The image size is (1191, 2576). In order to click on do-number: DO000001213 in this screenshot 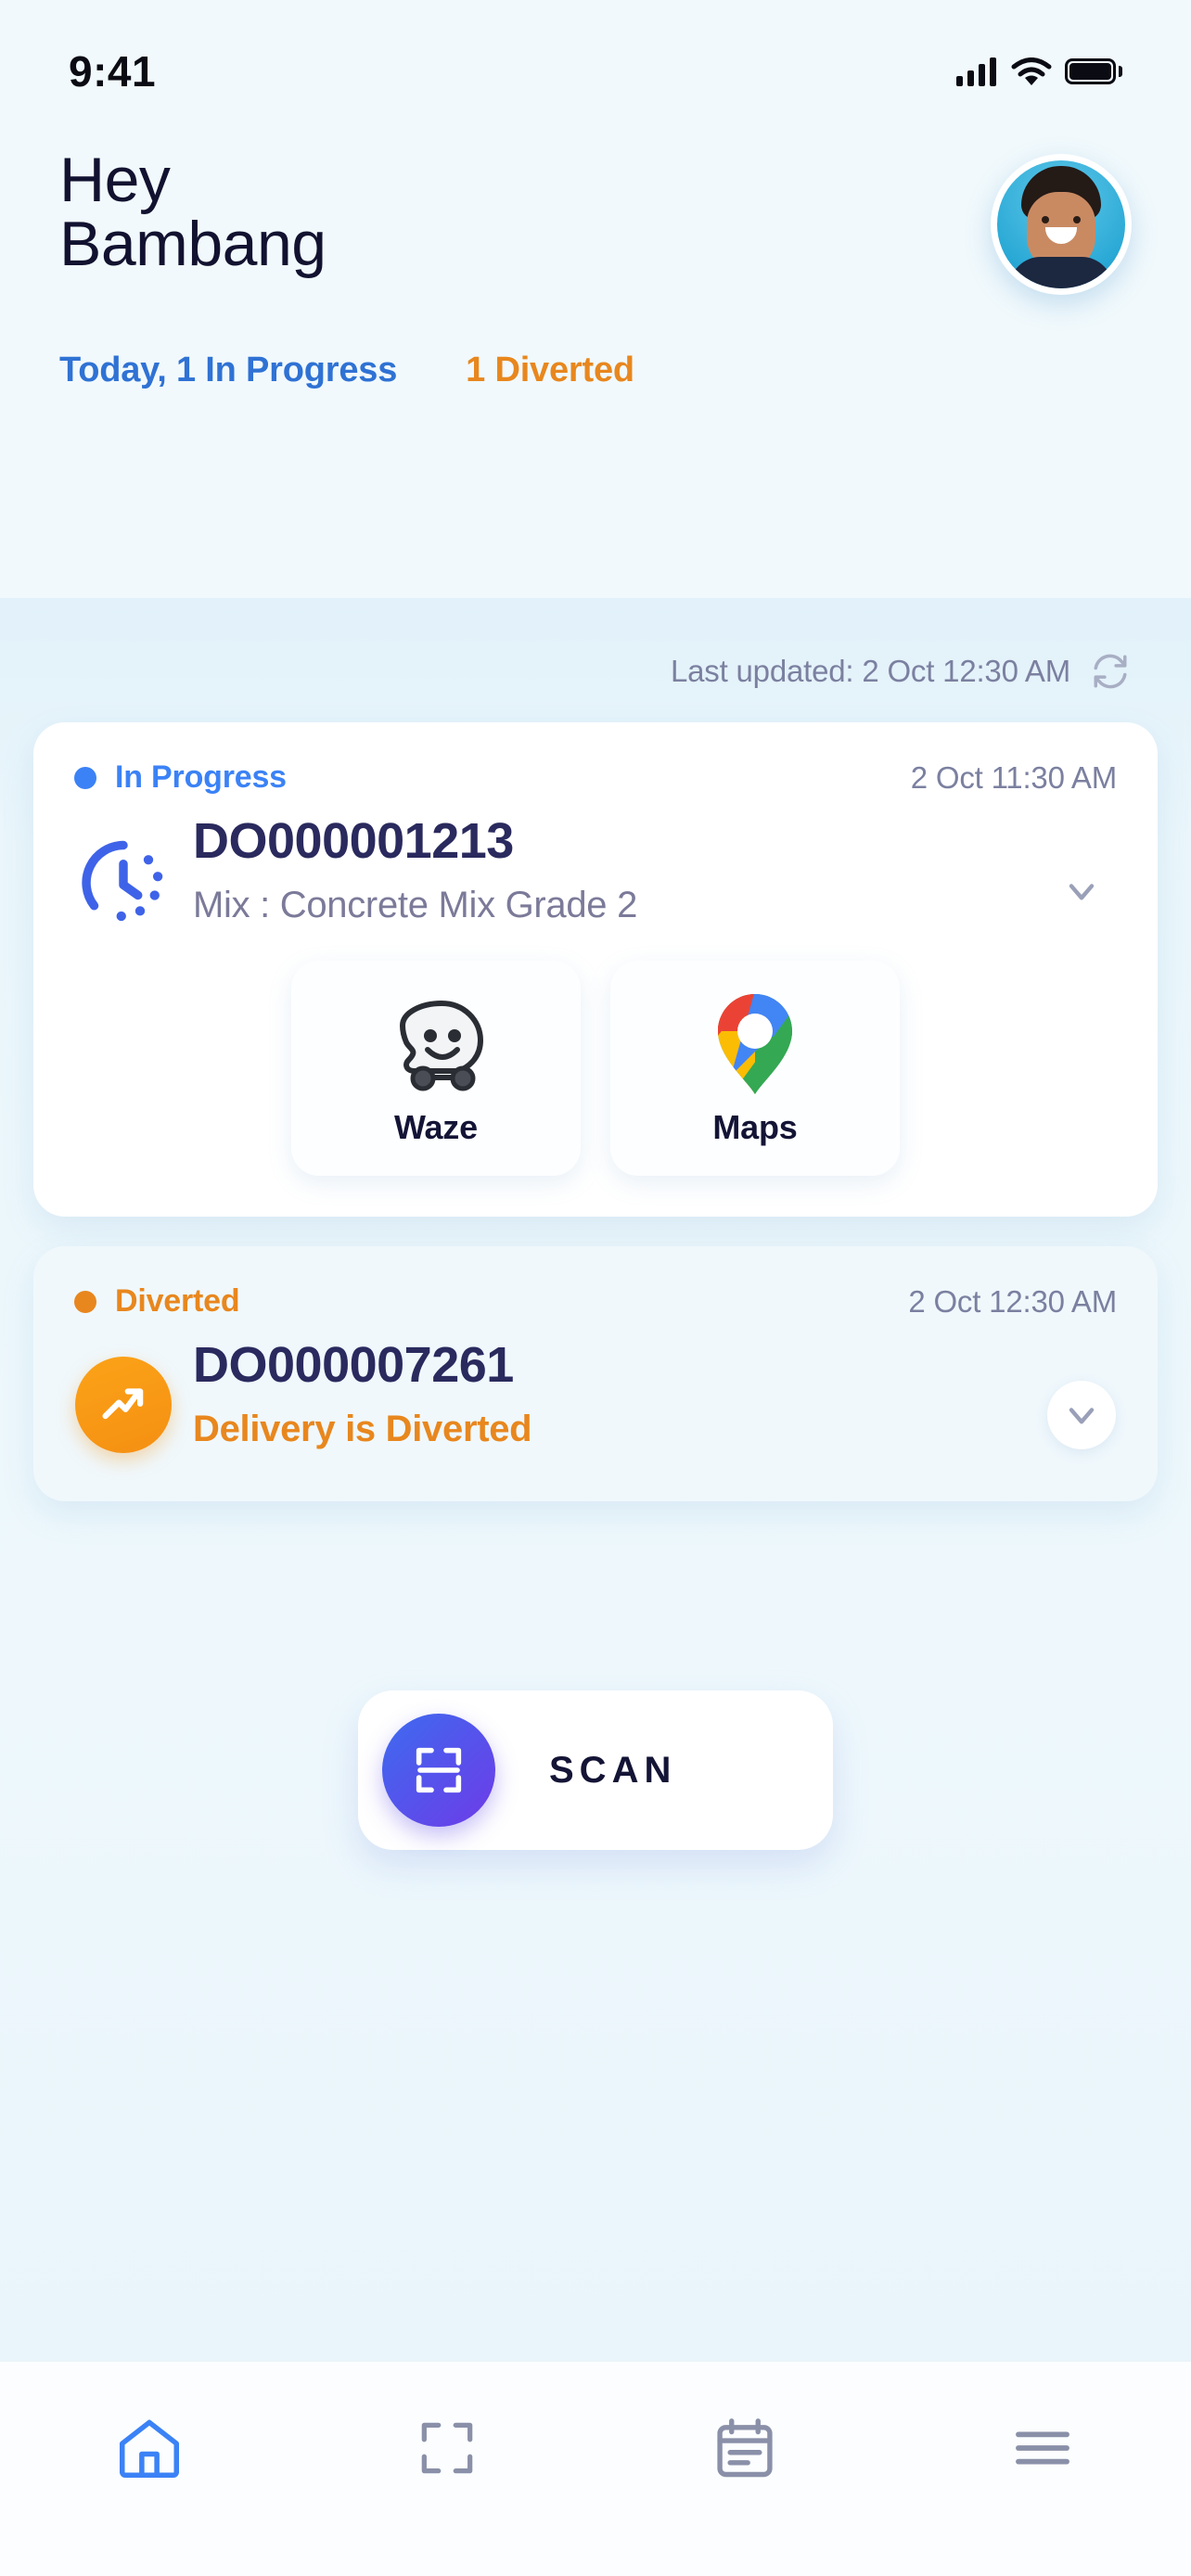, I will do `click(353, 841)`.